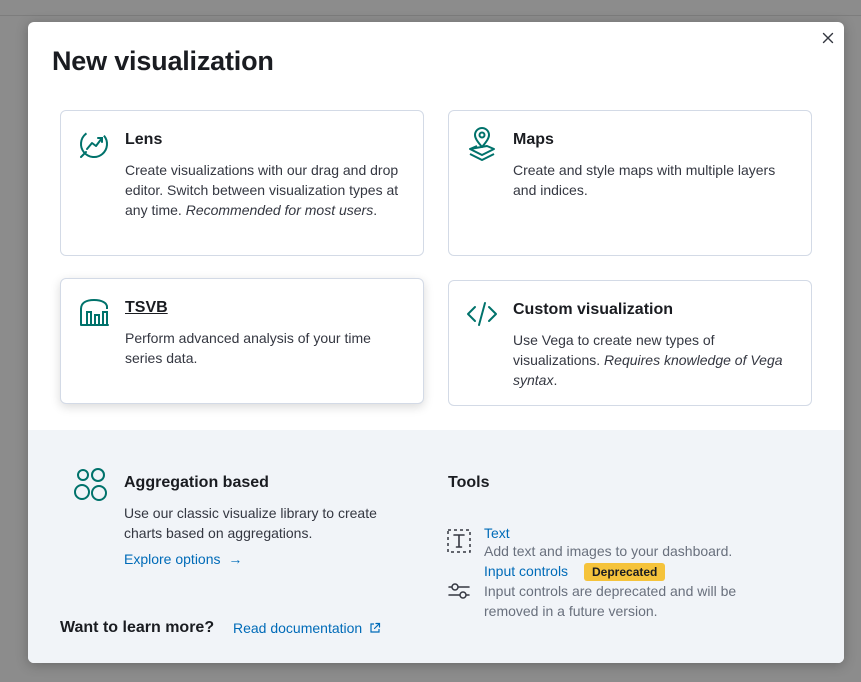 The image size is (861, 682). Describe the element at coordinates (469, 482) in the screenshot. I see `tools-title: Tools` at that location.